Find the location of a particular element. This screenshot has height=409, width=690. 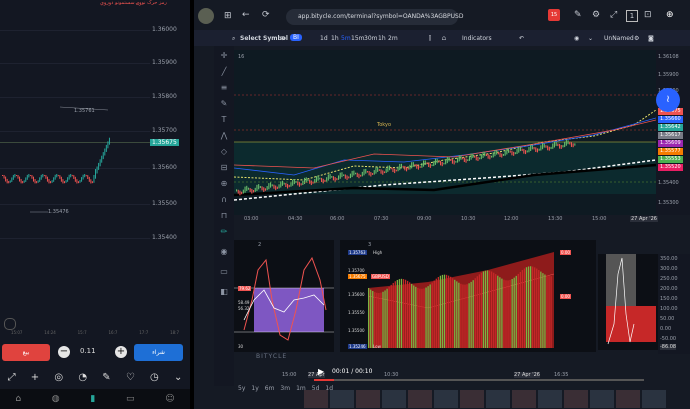

zero-scale: 0.00 0.00 is located at coordinates (576, 296).